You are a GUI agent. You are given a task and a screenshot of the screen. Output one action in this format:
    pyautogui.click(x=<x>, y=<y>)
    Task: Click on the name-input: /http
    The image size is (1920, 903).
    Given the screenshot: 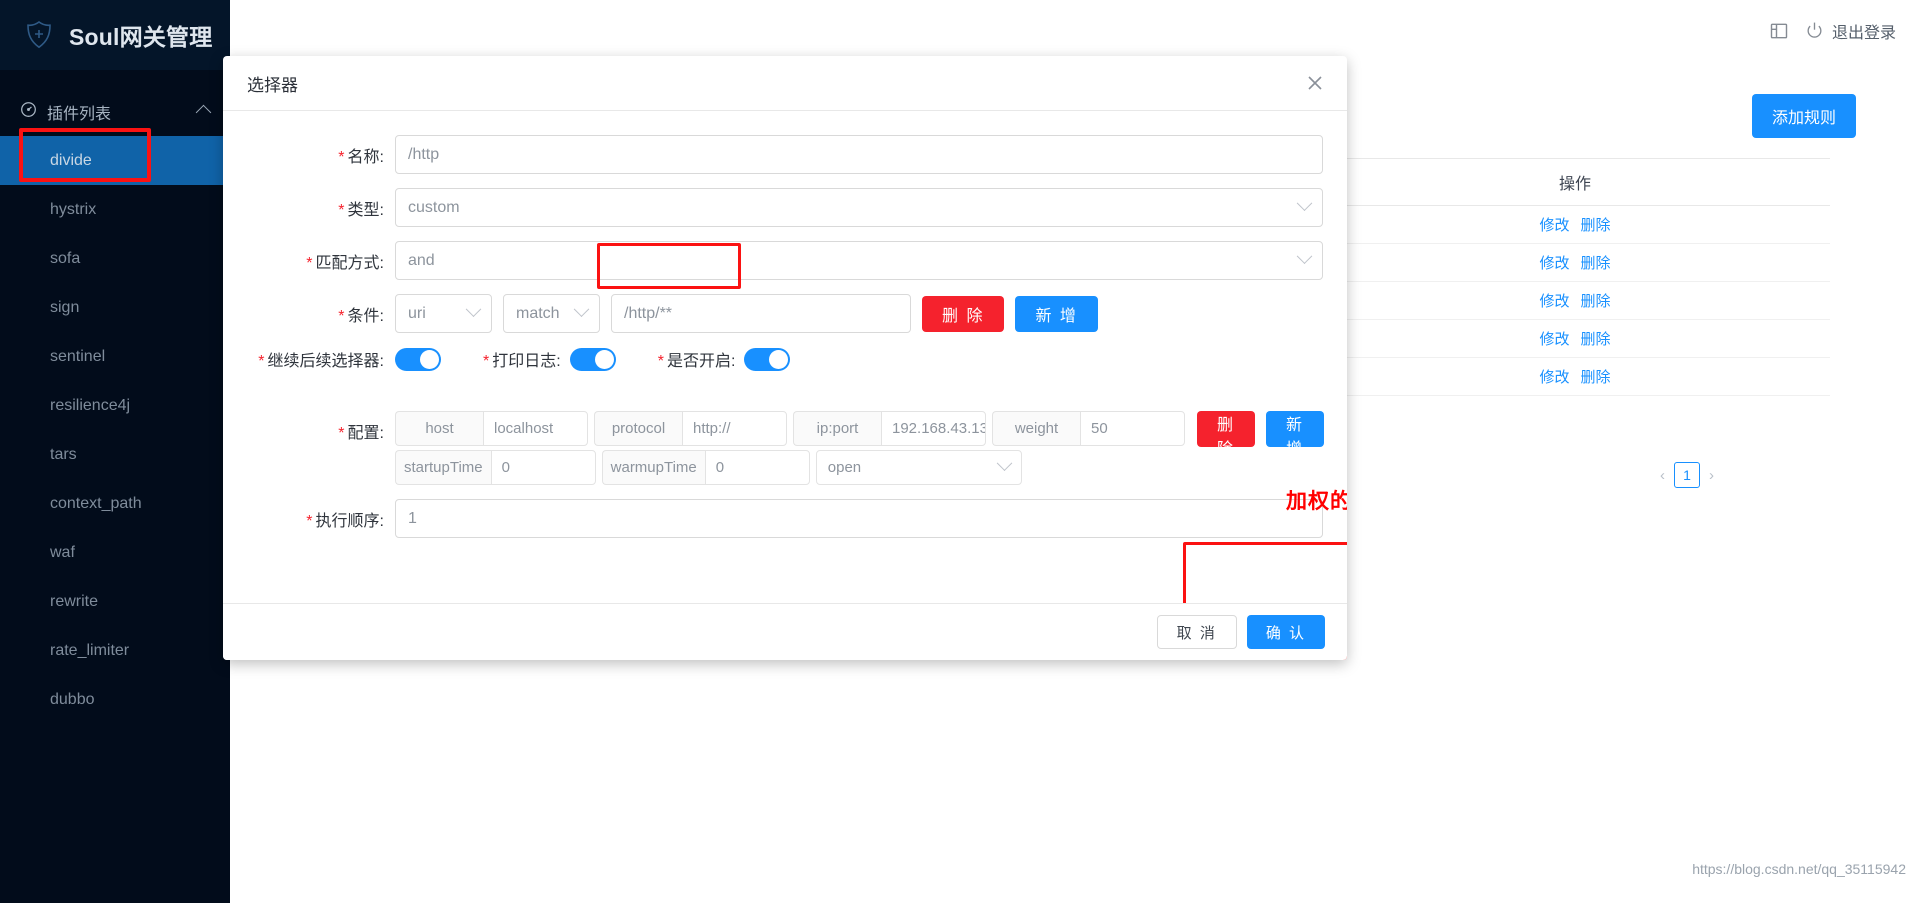 What is the action you would take?
    pyautogui.click(x=859, y=154)
    